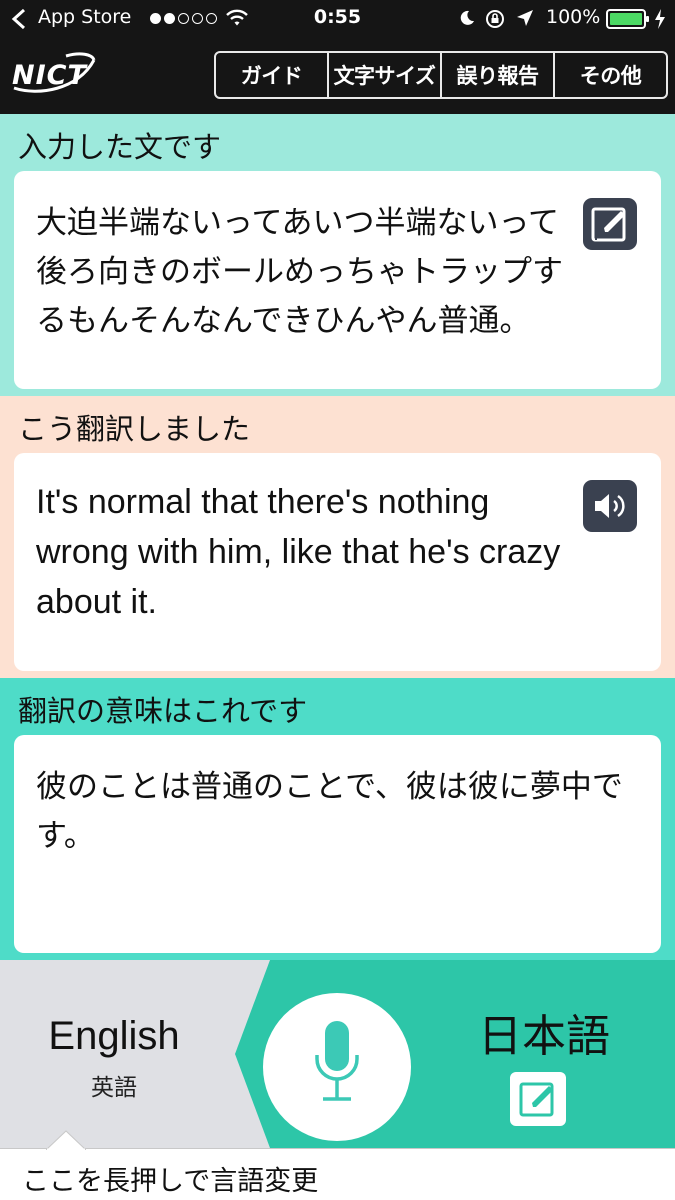 This screenshot has height=1200, width=675. Describe the element at coordinates (134, 429) in the screenshot. I see `translation-section-title: こう翻訳しました` at that location.